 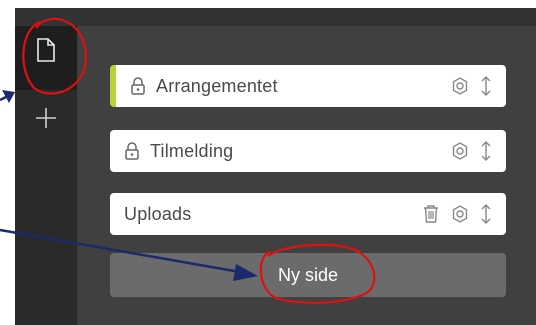 What do you see at coordinates (308, 275) in the screenshot?
I see `new-page-button: Ny side` at bounding box center [308, 275].